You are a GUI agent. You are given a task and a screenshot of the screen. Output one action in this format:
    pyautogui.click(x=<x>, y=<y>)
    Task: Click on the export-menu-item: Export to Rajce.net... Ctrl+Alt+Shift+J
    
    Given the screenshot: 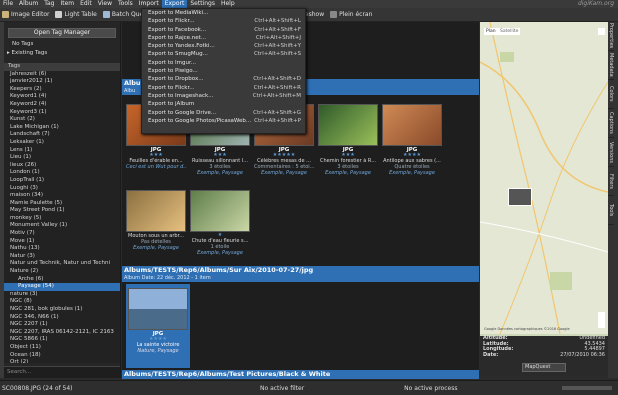 What is the action you would take?
    pyautogui.click(x=223, y=38)
    